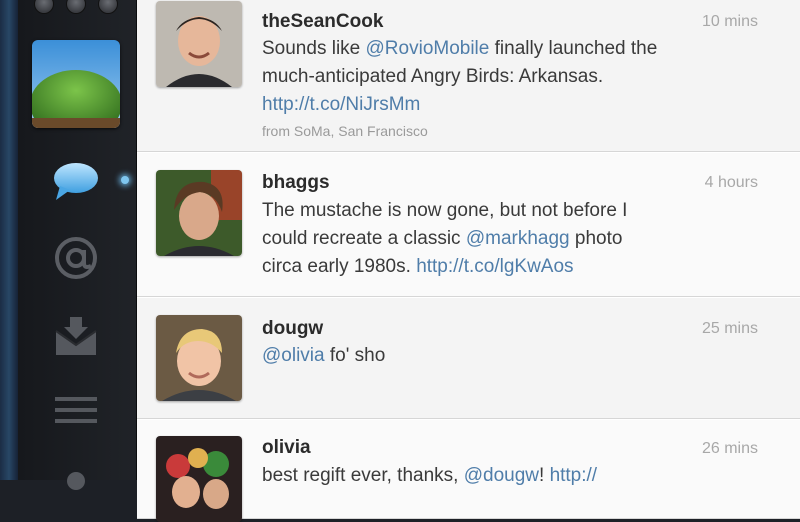 Image resolution: width=800 pixels, height=522 pixels. What do you see at coordinates (355, 355) in the screenshot?
I see `tweet-text-run: fo' sho` at bounding box center [355, 355].